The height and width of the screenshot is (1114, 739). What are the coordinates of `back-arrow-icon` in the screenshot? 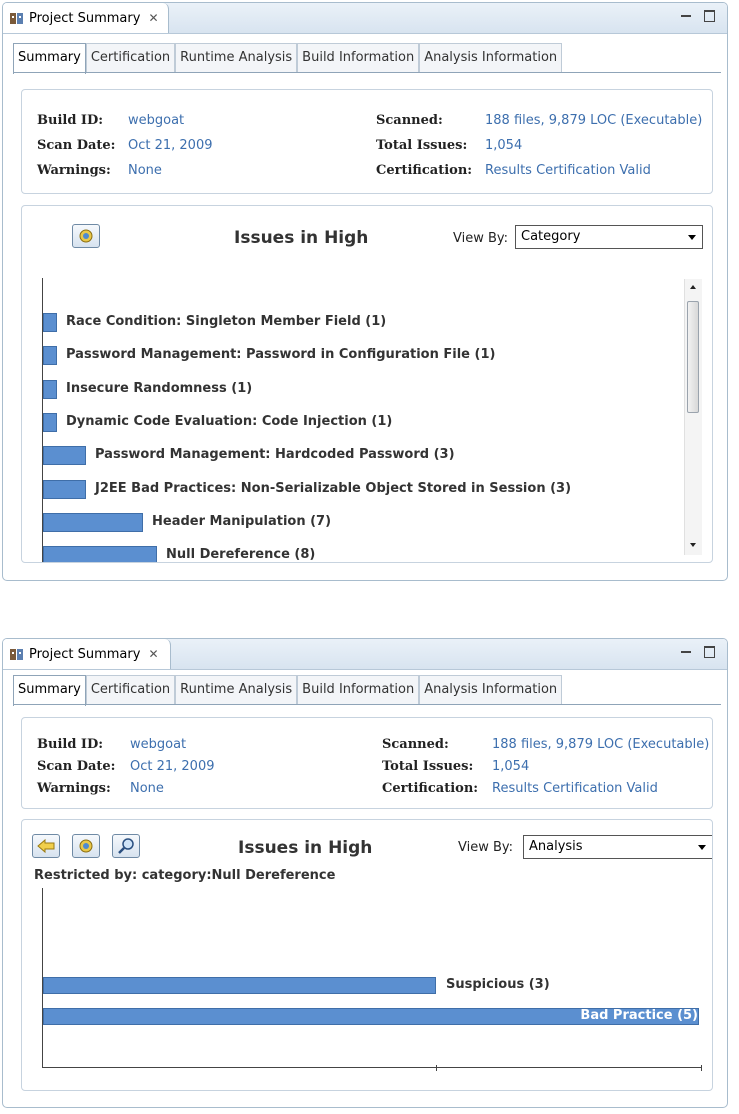 It's located at (46, 846).